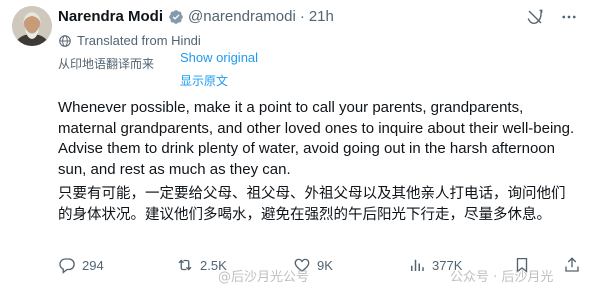 The width and height of the screenshot is (592, 300). Describe the element at coordinates (321, 16) in the screenshot. I see `timestamp: 21h` at that location.